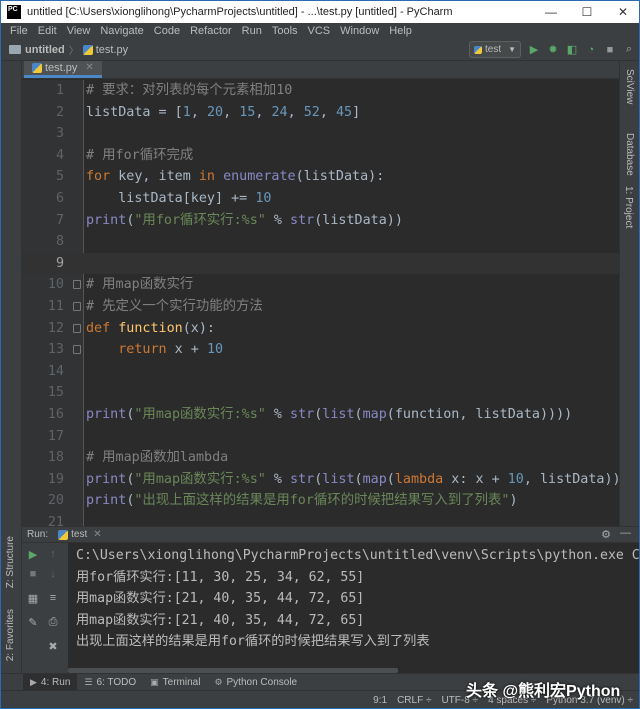 The image size is (640, 709). I want to click on code-line: 15, so click(321, 393).